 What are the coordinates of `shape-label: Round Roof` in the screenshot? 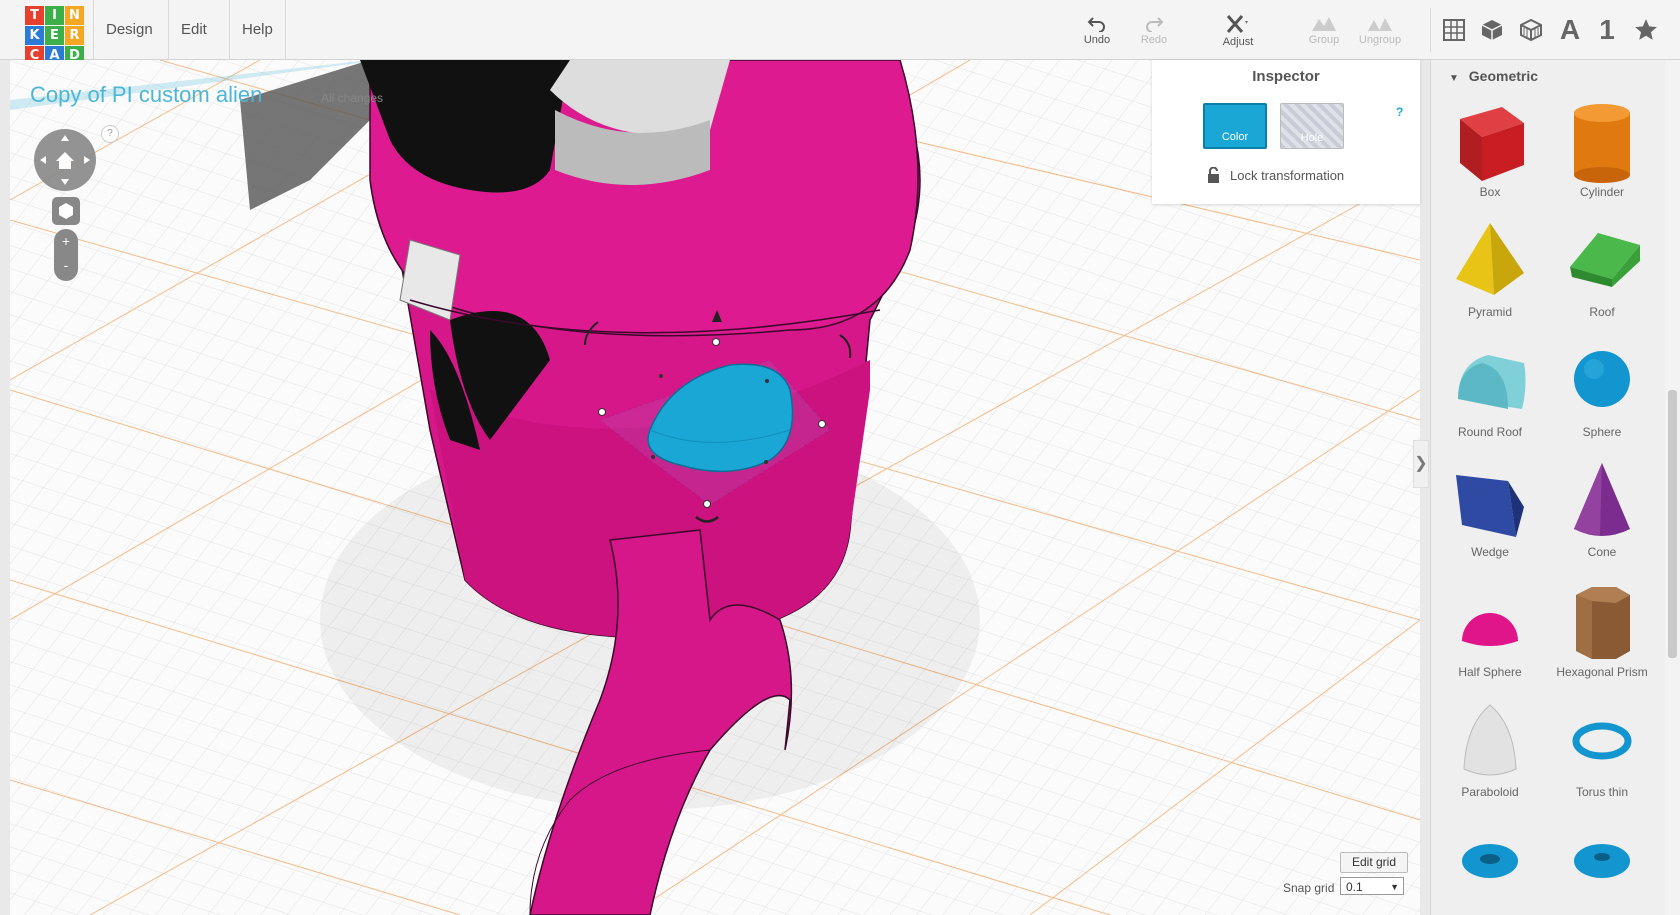 It's located at (1490, 432).